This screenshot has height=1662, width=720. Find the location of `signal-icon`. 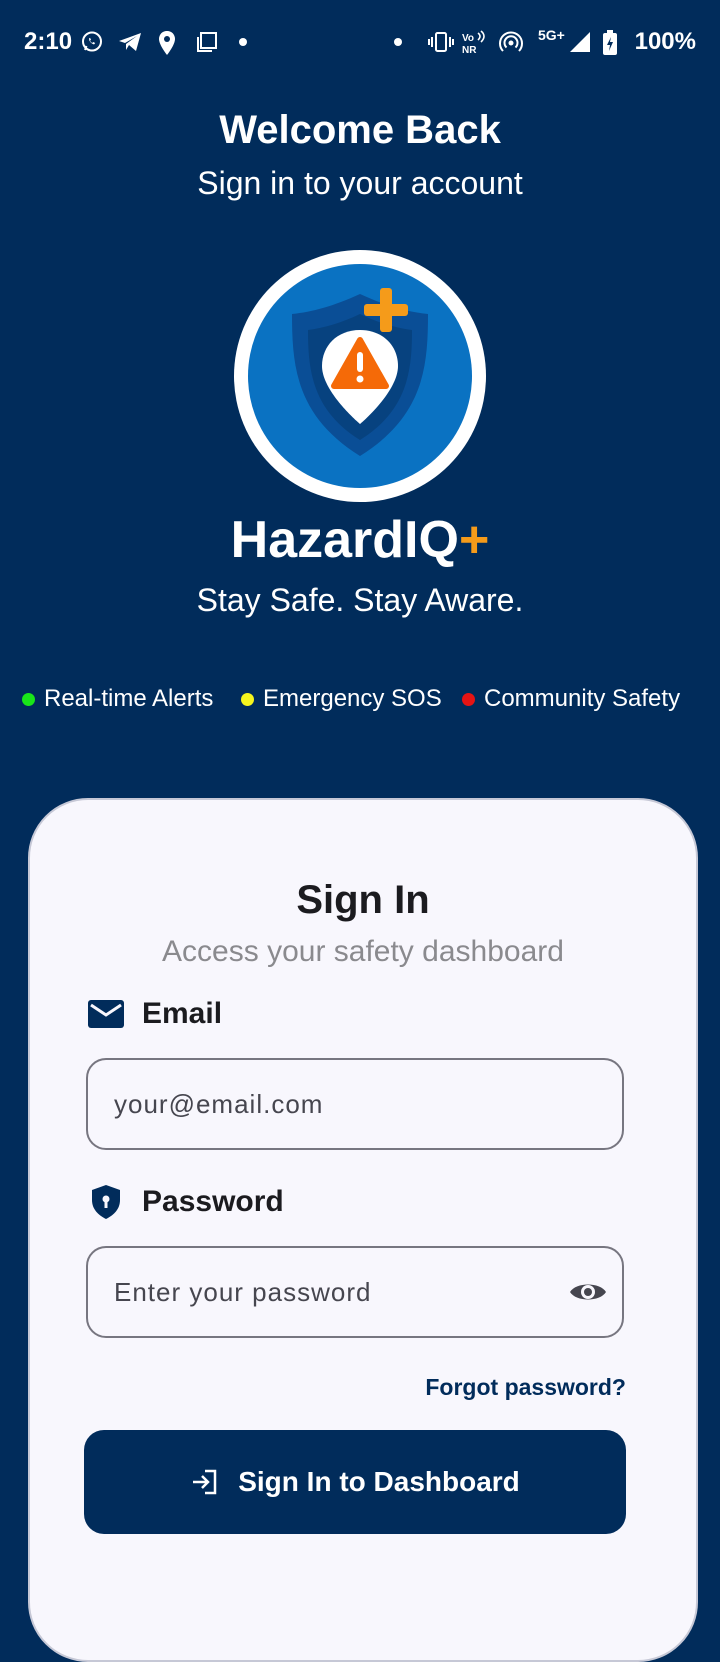

signal-icon is located at coordinates (580, 42).